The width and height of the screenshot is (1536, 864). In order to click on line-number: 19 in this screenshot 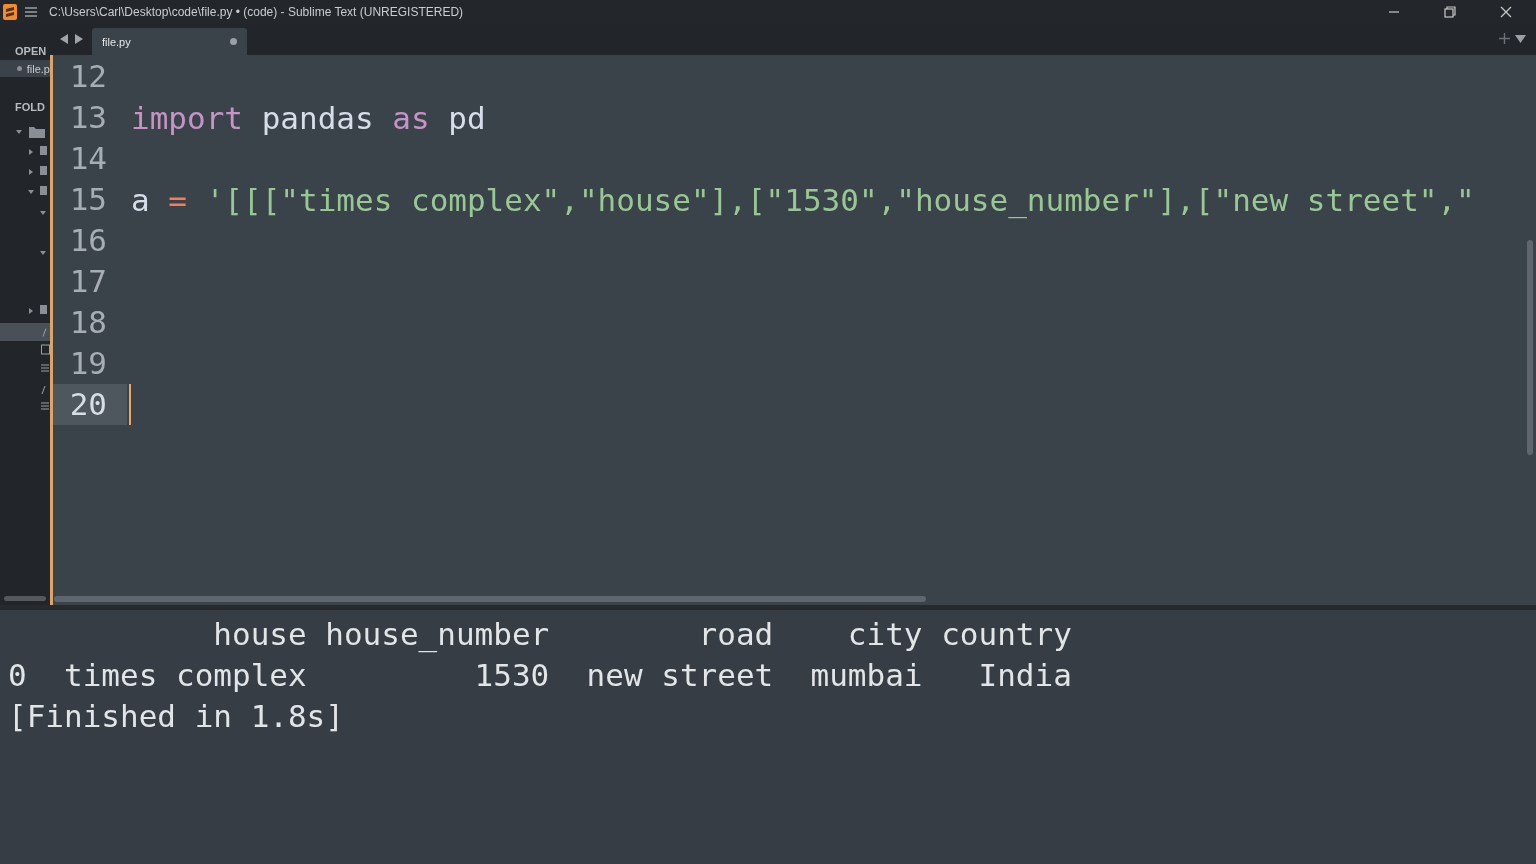, I will do `click(88, 363)`.